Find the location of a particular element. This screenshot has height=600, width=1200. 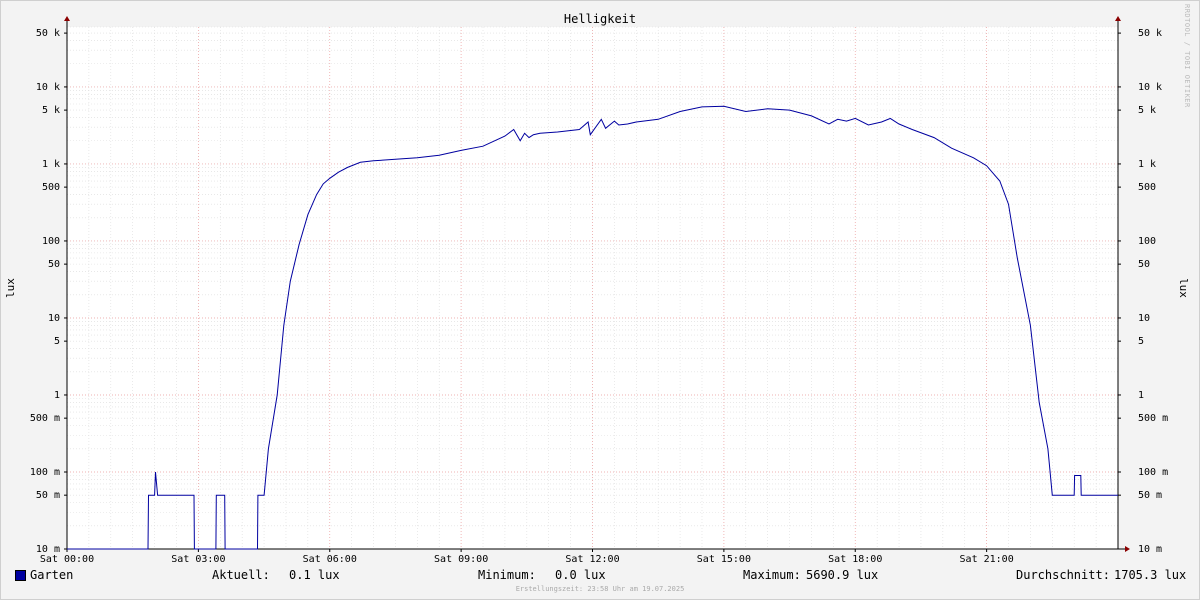

y-tick-label-right: 100 m is located at coordinates (1153, 472).